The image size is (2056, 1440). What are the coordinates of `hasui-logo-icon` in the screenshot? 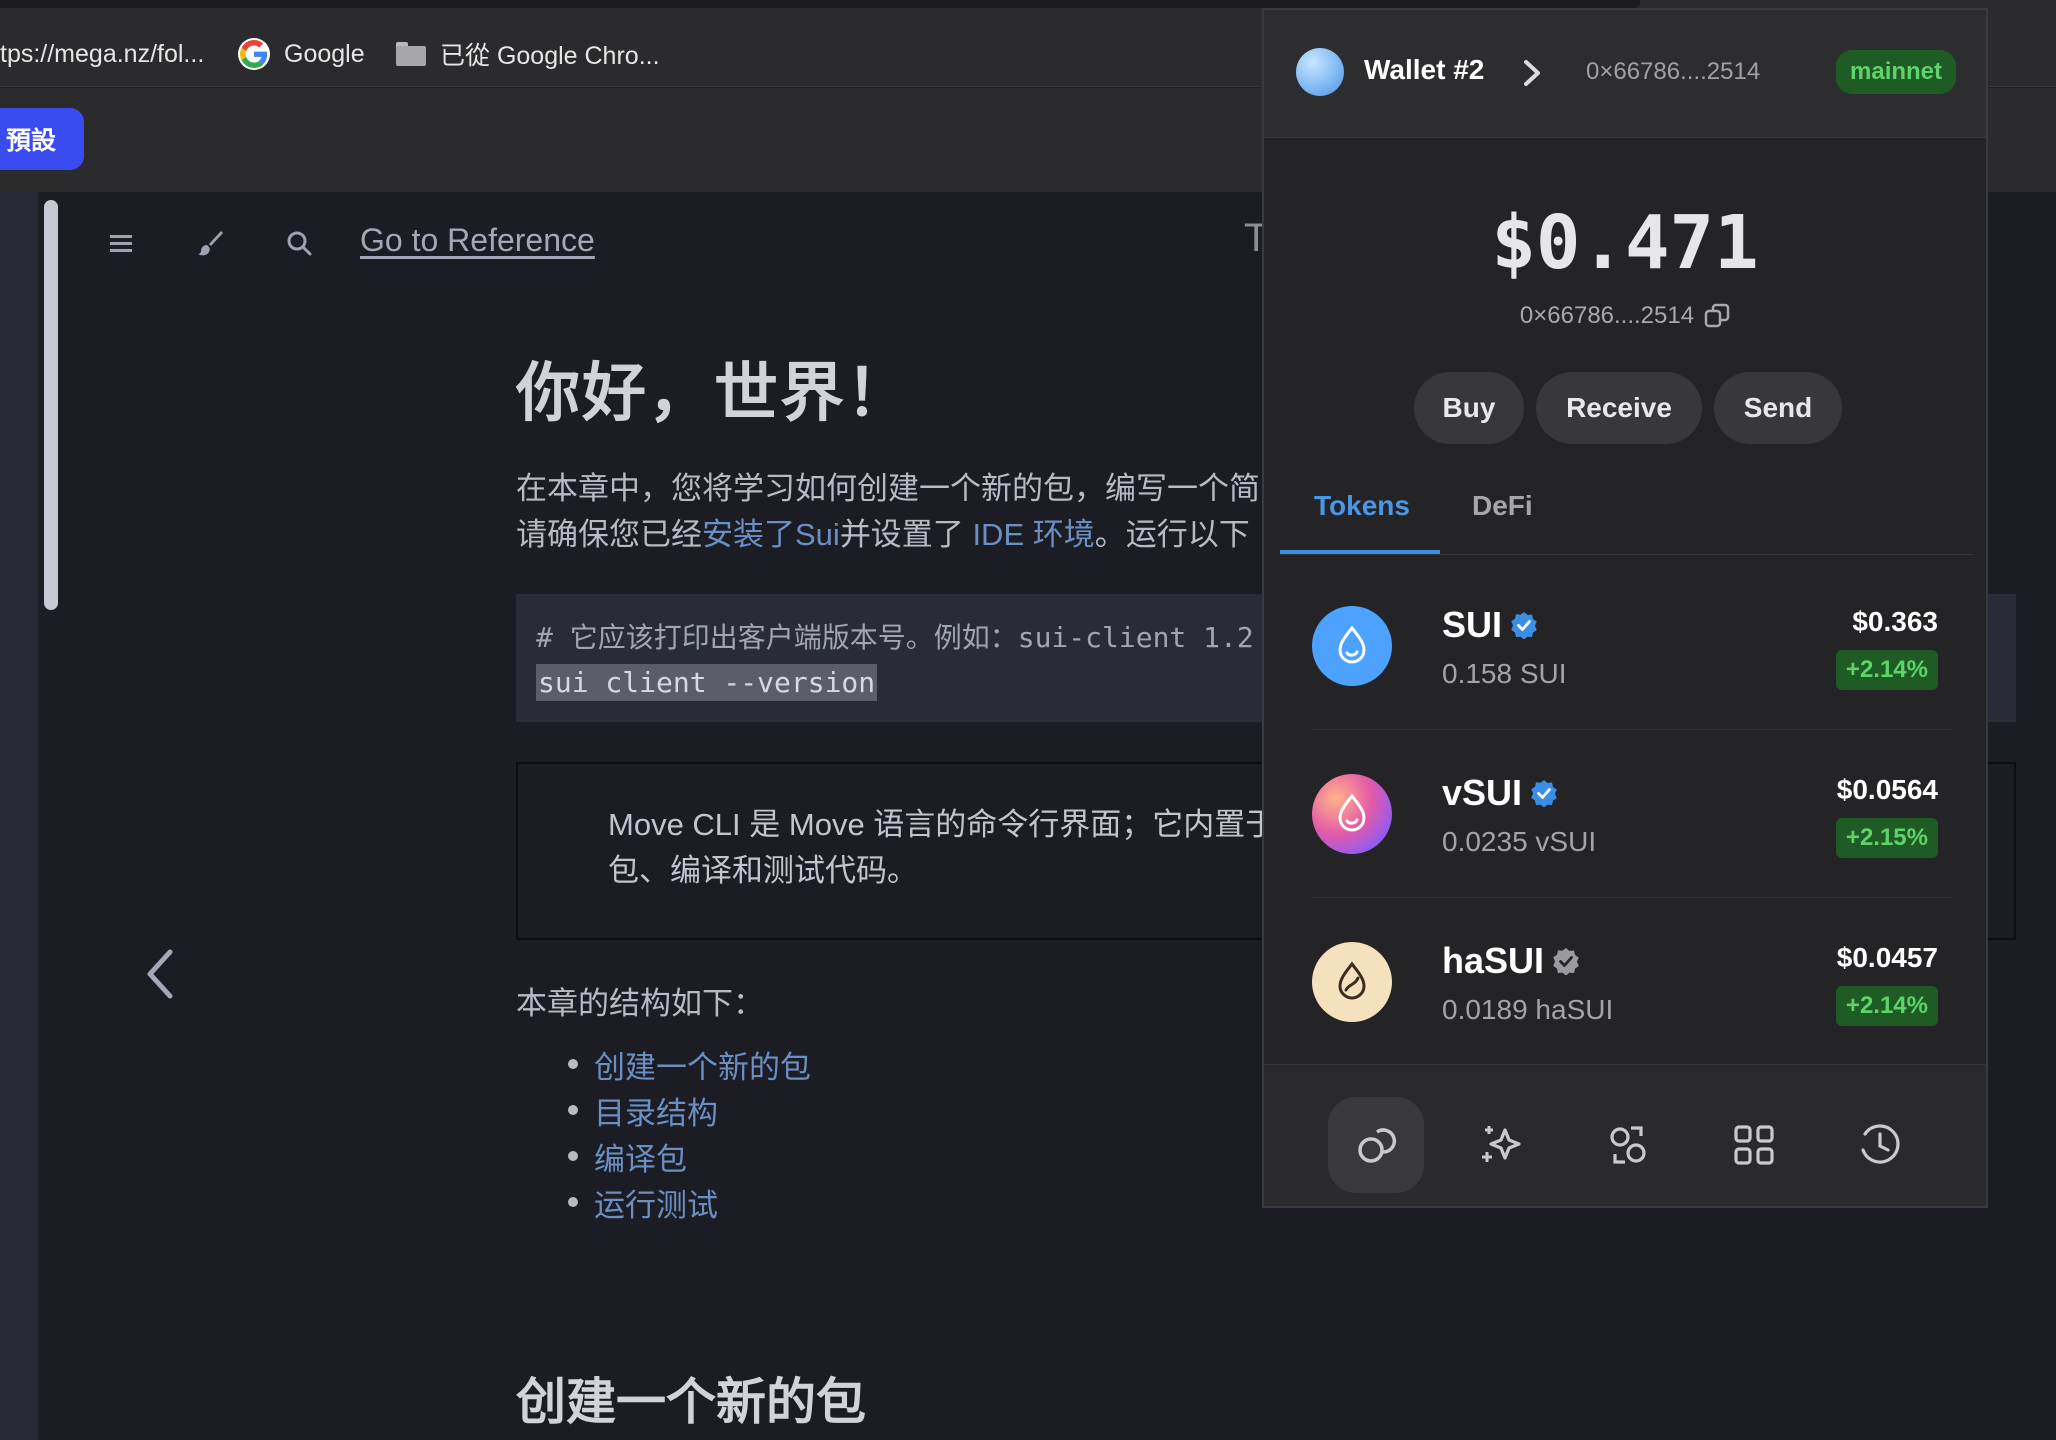 It's located at (1352, 982).